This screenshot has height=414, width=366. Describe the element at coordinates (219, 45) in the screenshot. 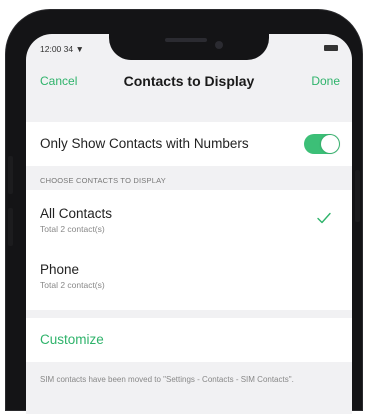

I see `front-camera` at that location.